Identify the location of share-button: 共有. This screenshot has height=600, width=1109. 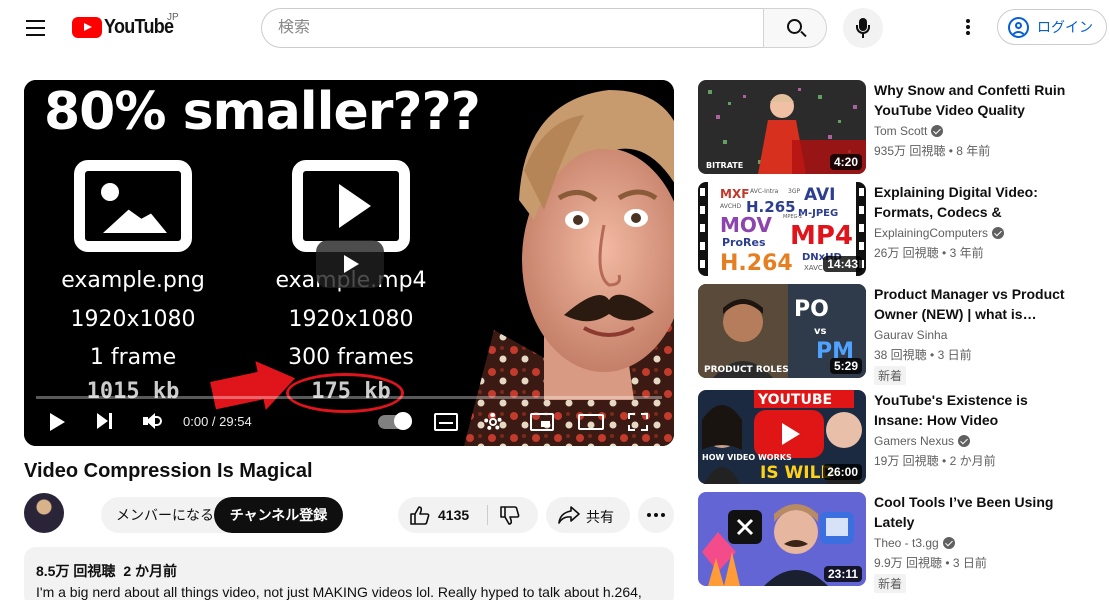
(588, 515).